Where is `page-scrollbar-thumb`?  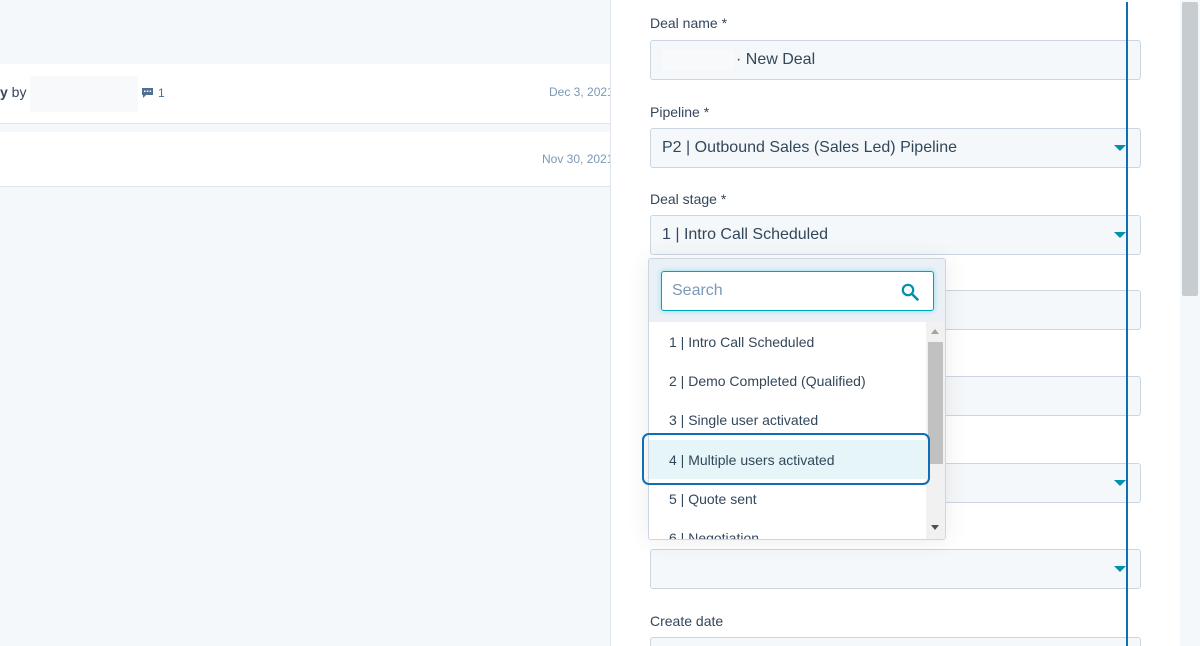 page-scrollbar-thumb is located at coordinates (1190, 149).